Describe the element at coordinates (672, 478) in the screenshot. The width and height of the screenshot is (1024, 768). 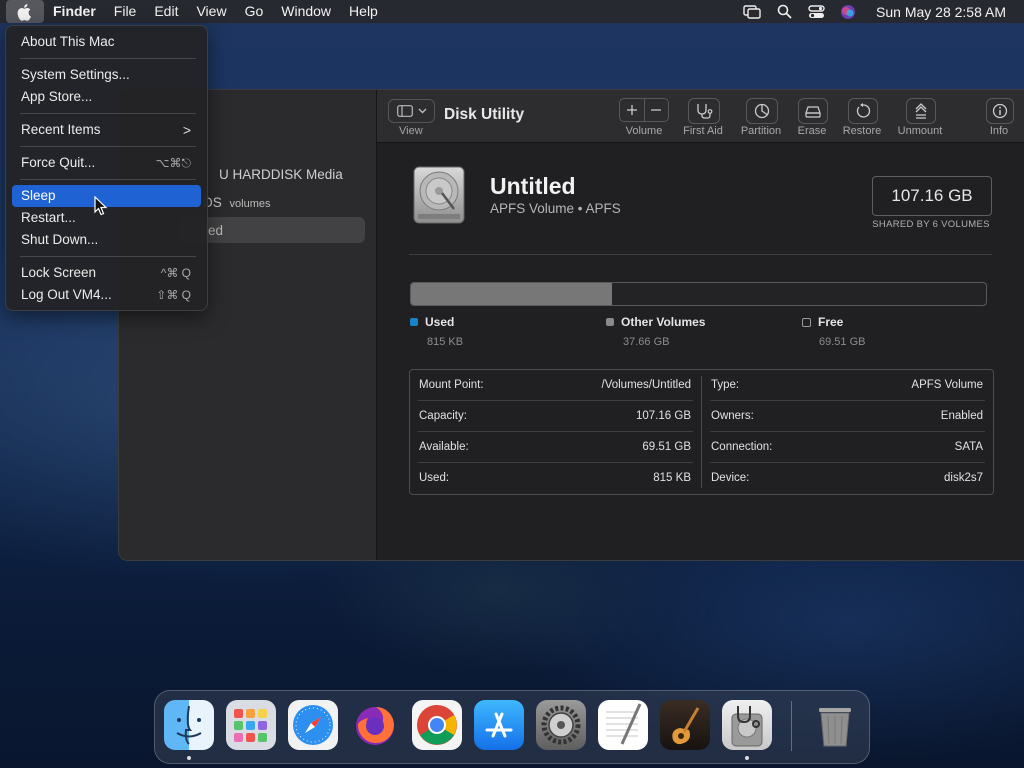
I see `info-value-used: 815 KB` at that location.